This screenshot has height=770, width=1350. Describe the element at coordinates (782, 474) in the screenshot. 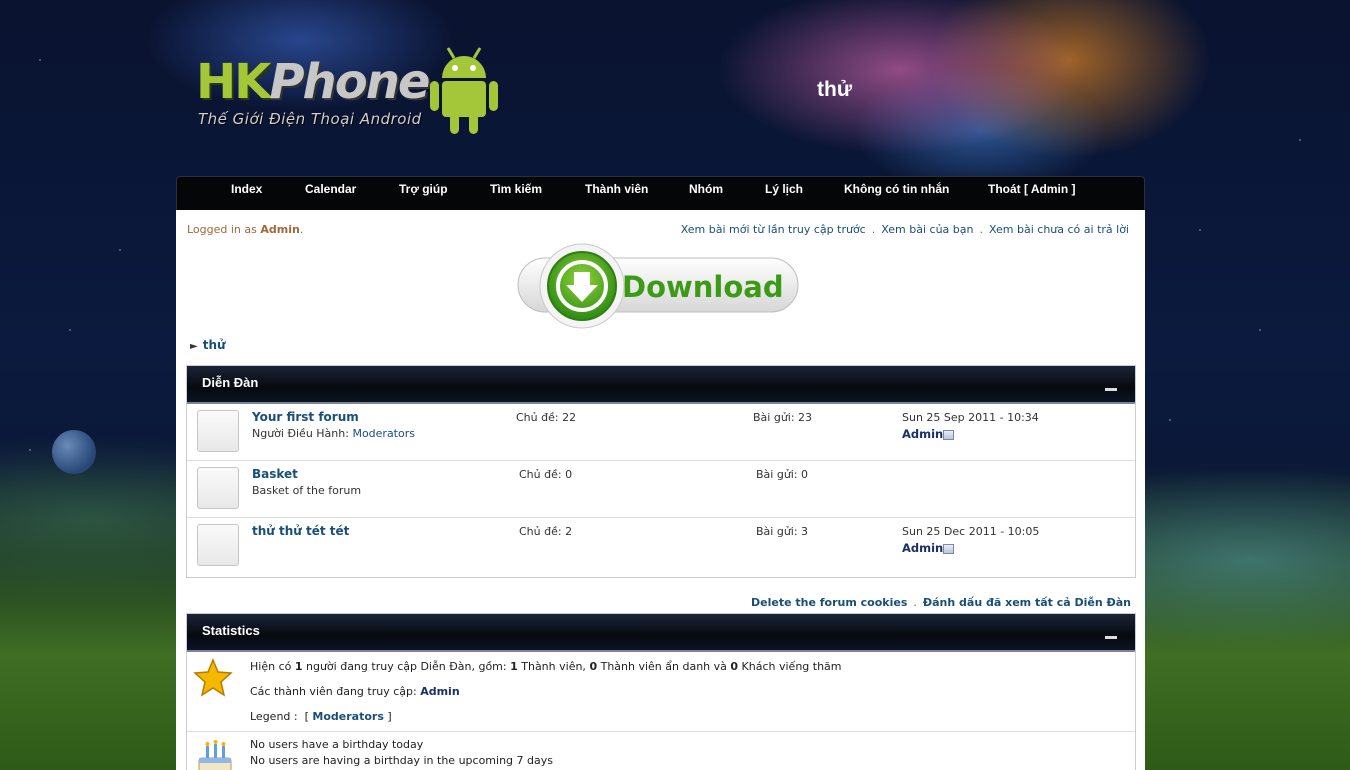

I see `forum-posts-count: Bài gửi: 0` at that location.